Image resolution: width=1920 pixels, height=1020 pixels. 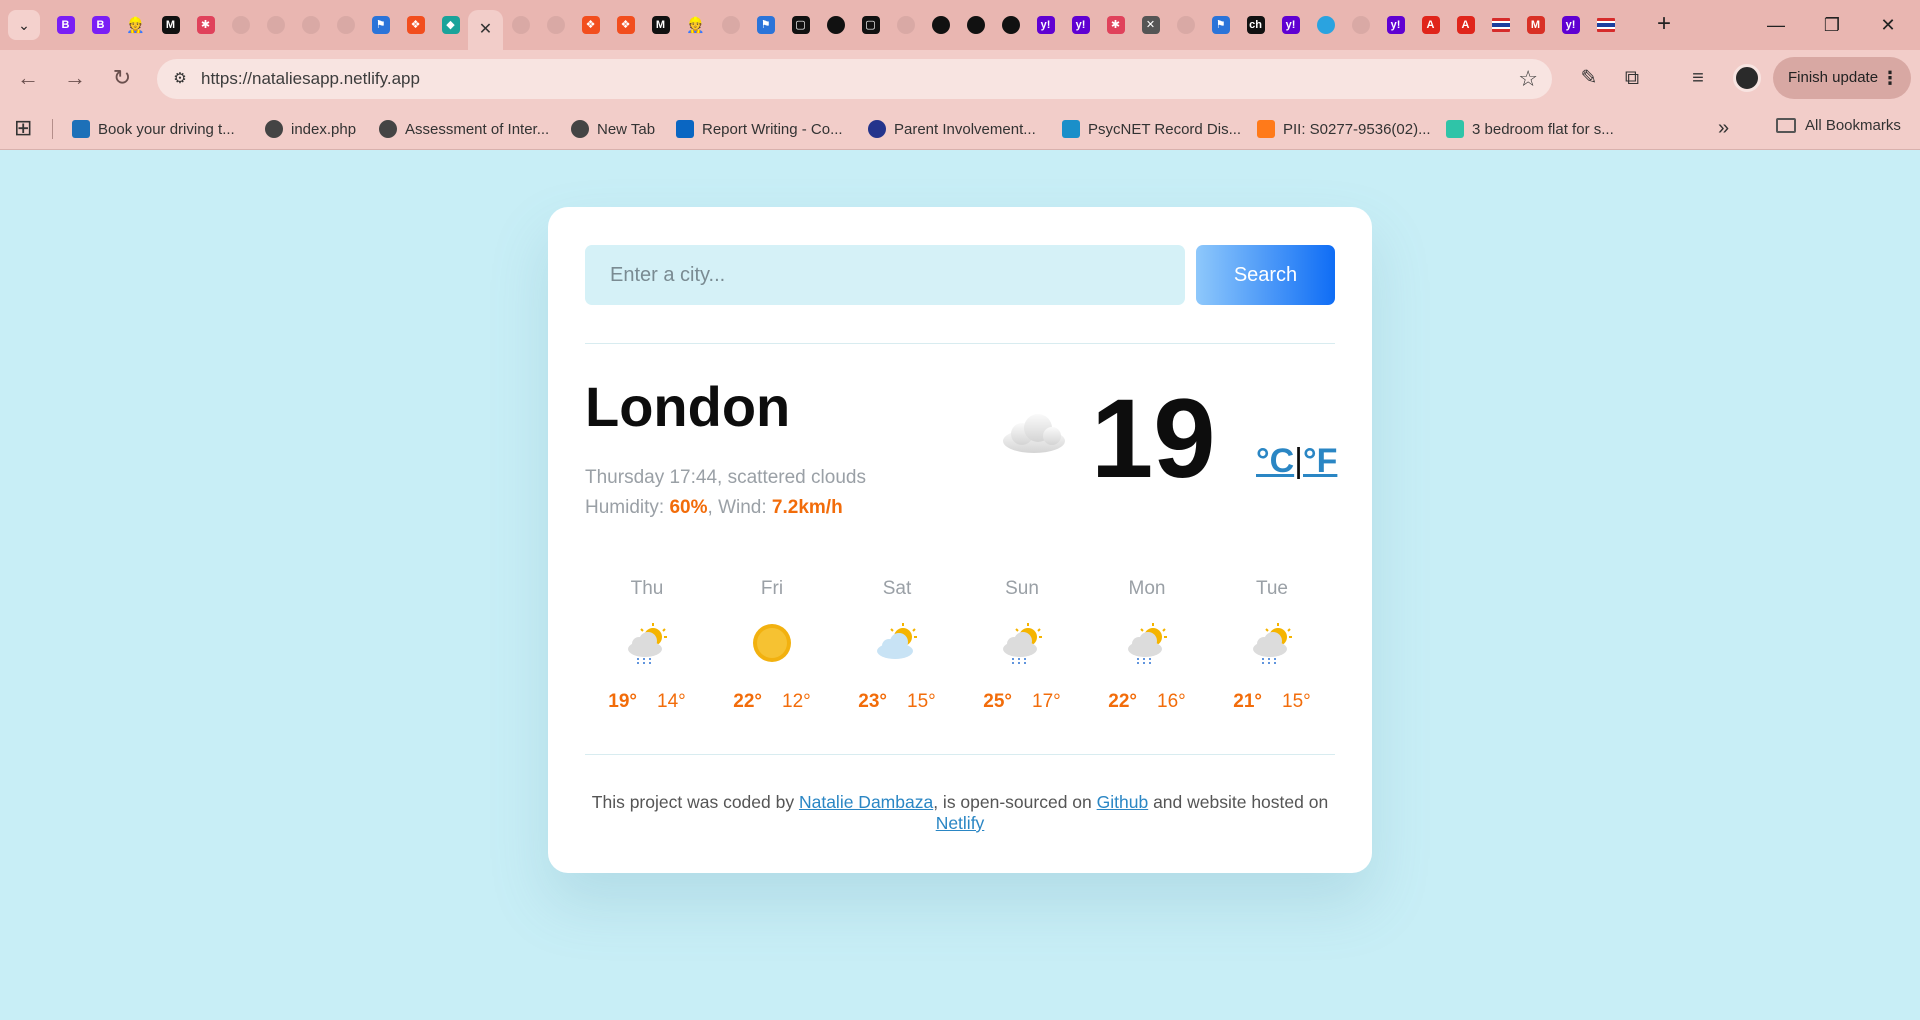 I want to click on fahrenheit-link: °F, so click(x=1320, y=461).